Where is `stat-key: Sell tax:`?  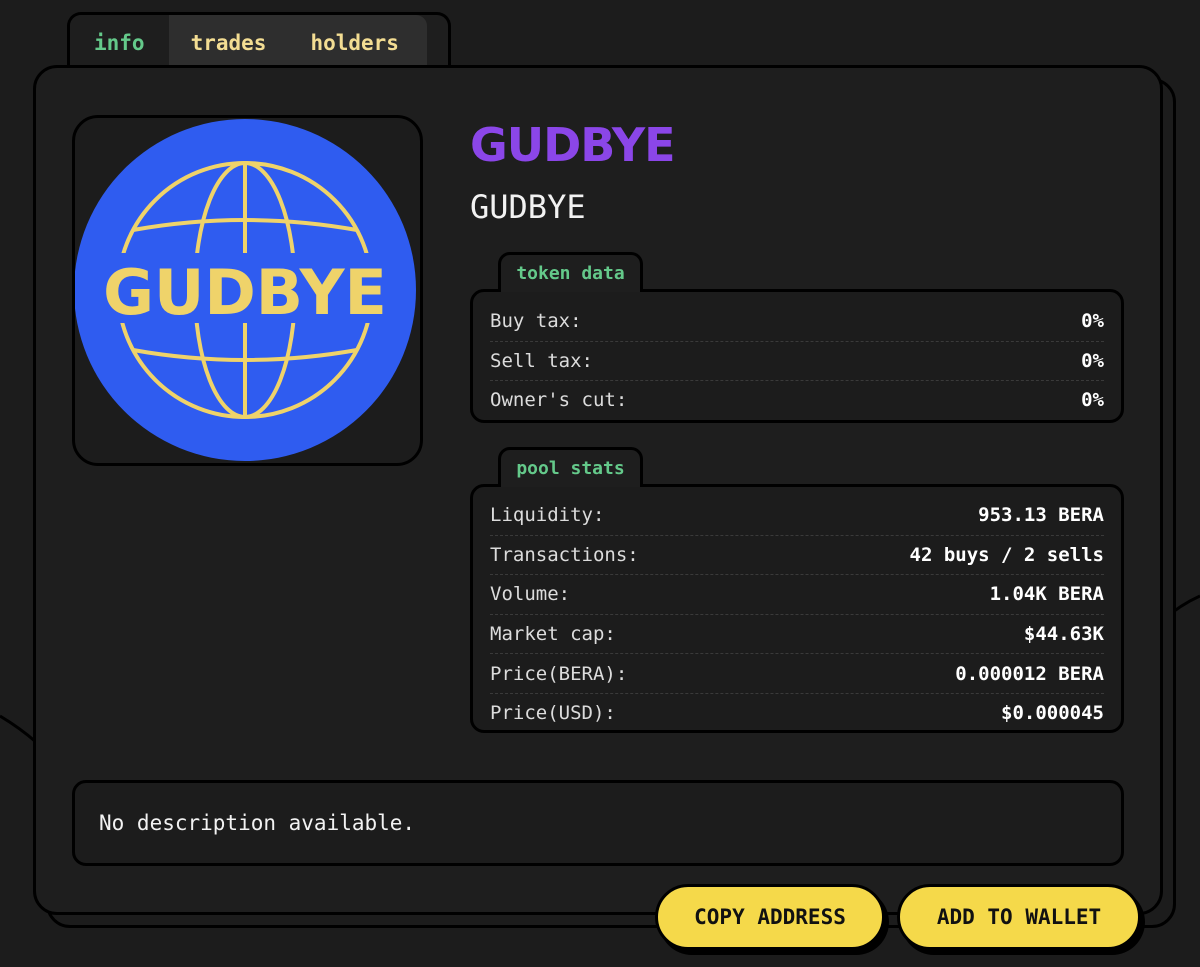
stat-key: Sell tax: is located at coordinates (541, 360).